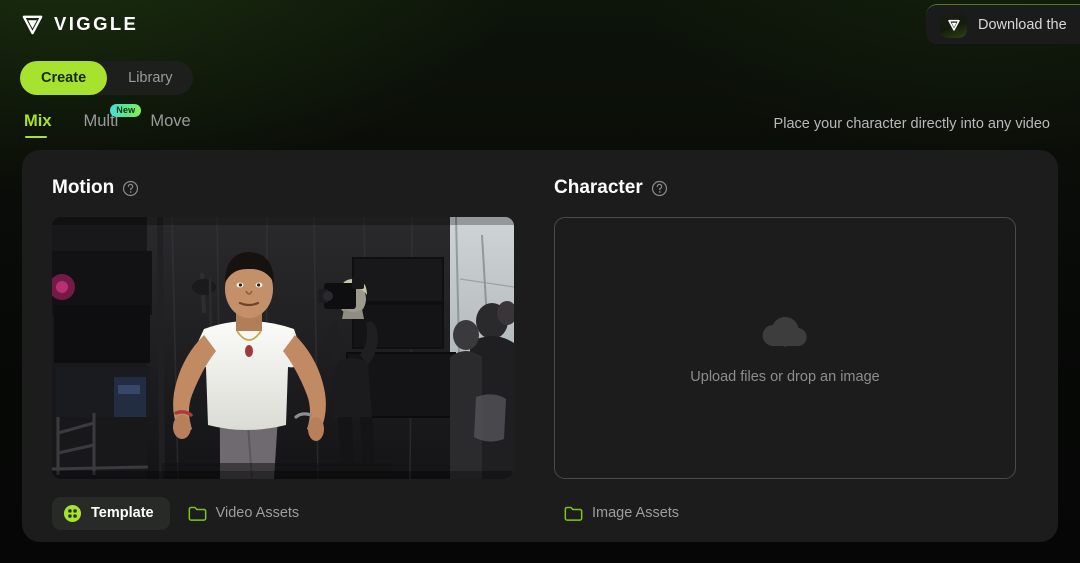 The image size is (1080, 563). What do you see at coordinates (636, 513) in the screenshot?
I see `image-assets-label: Image Assets` at bounding box center [636, 513].